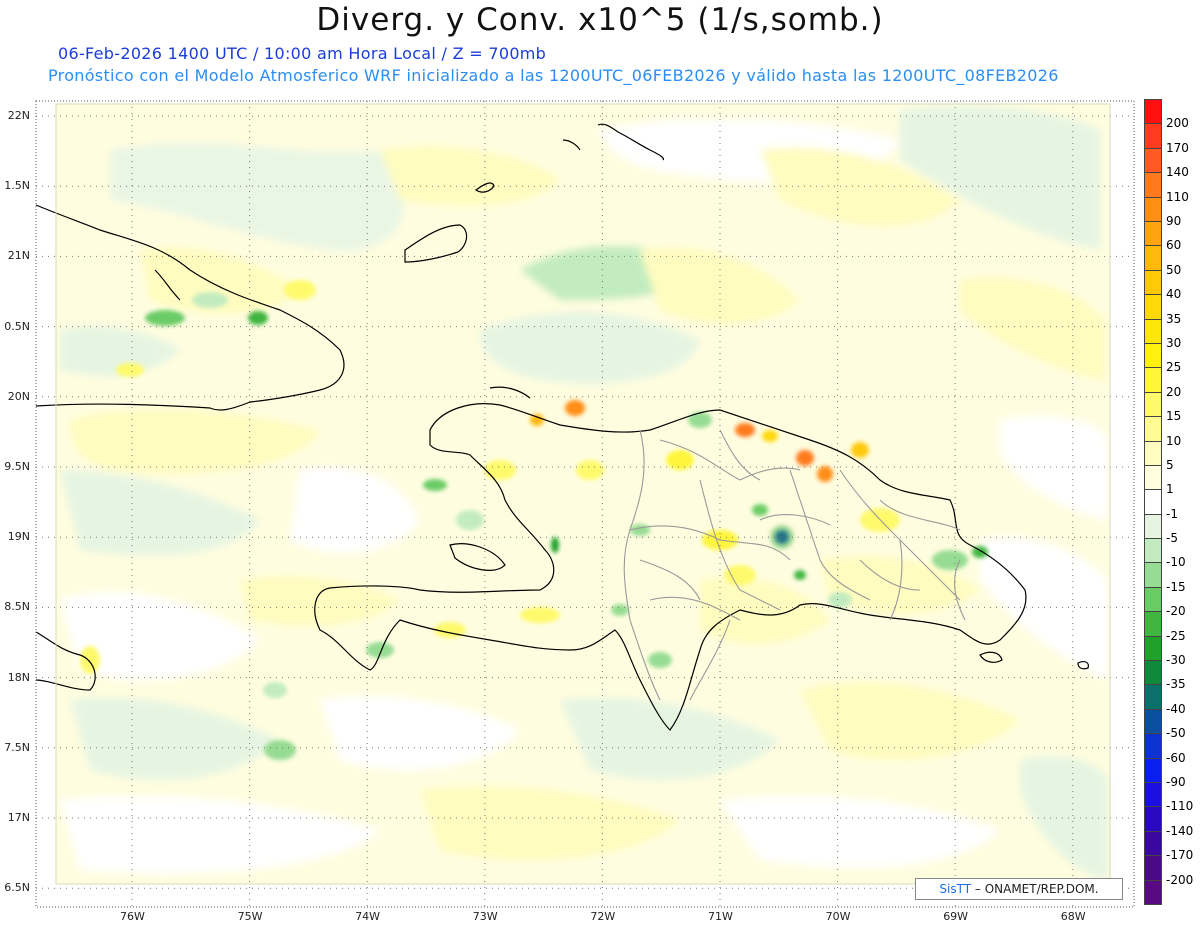 The image size is (1200, 927). I want to click on latitude-label: 17N, so click(18, 817).